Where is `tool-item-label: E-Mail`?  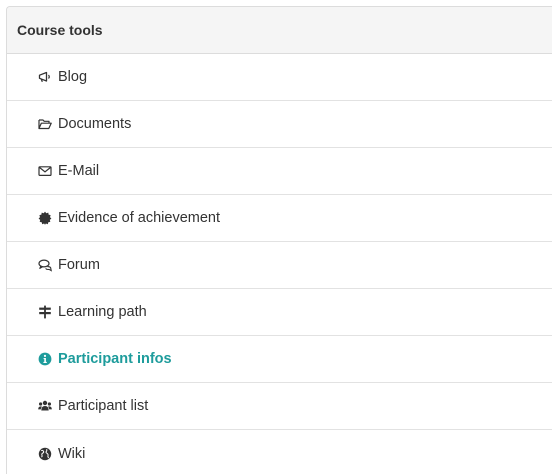 tool-item-label: E-Mail is located at coordinates (79, 171).